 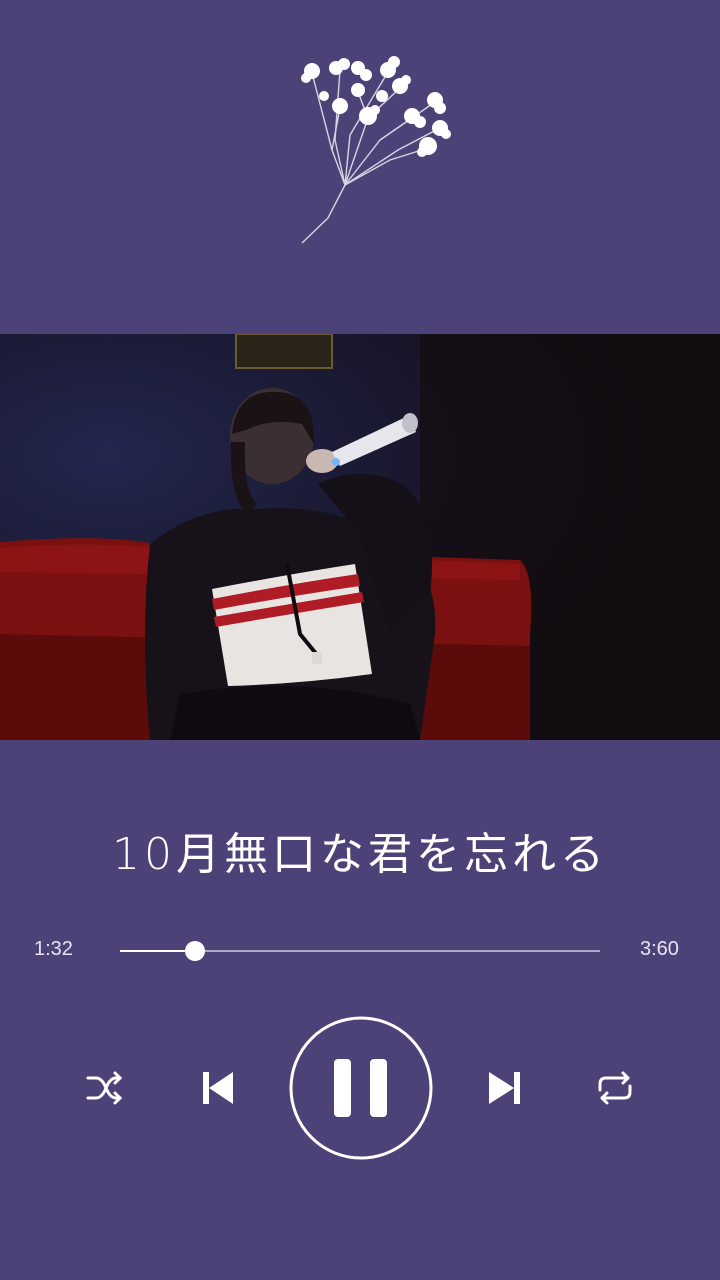 I want to click on previous-button, so click(x=218, y=1088).